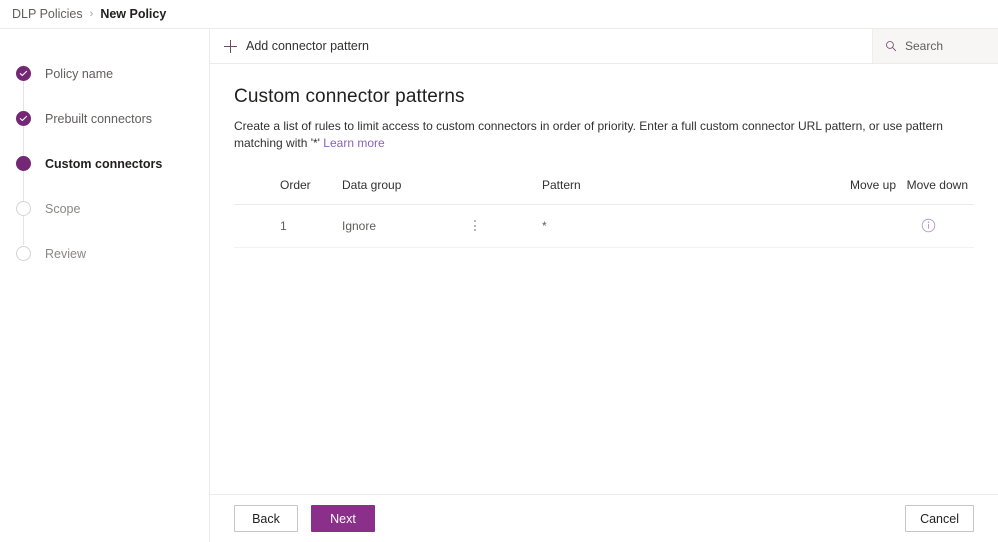  I want to click on wizard-step-prebuilt-connectors: Prebuilt connectors, so click(104, 118).